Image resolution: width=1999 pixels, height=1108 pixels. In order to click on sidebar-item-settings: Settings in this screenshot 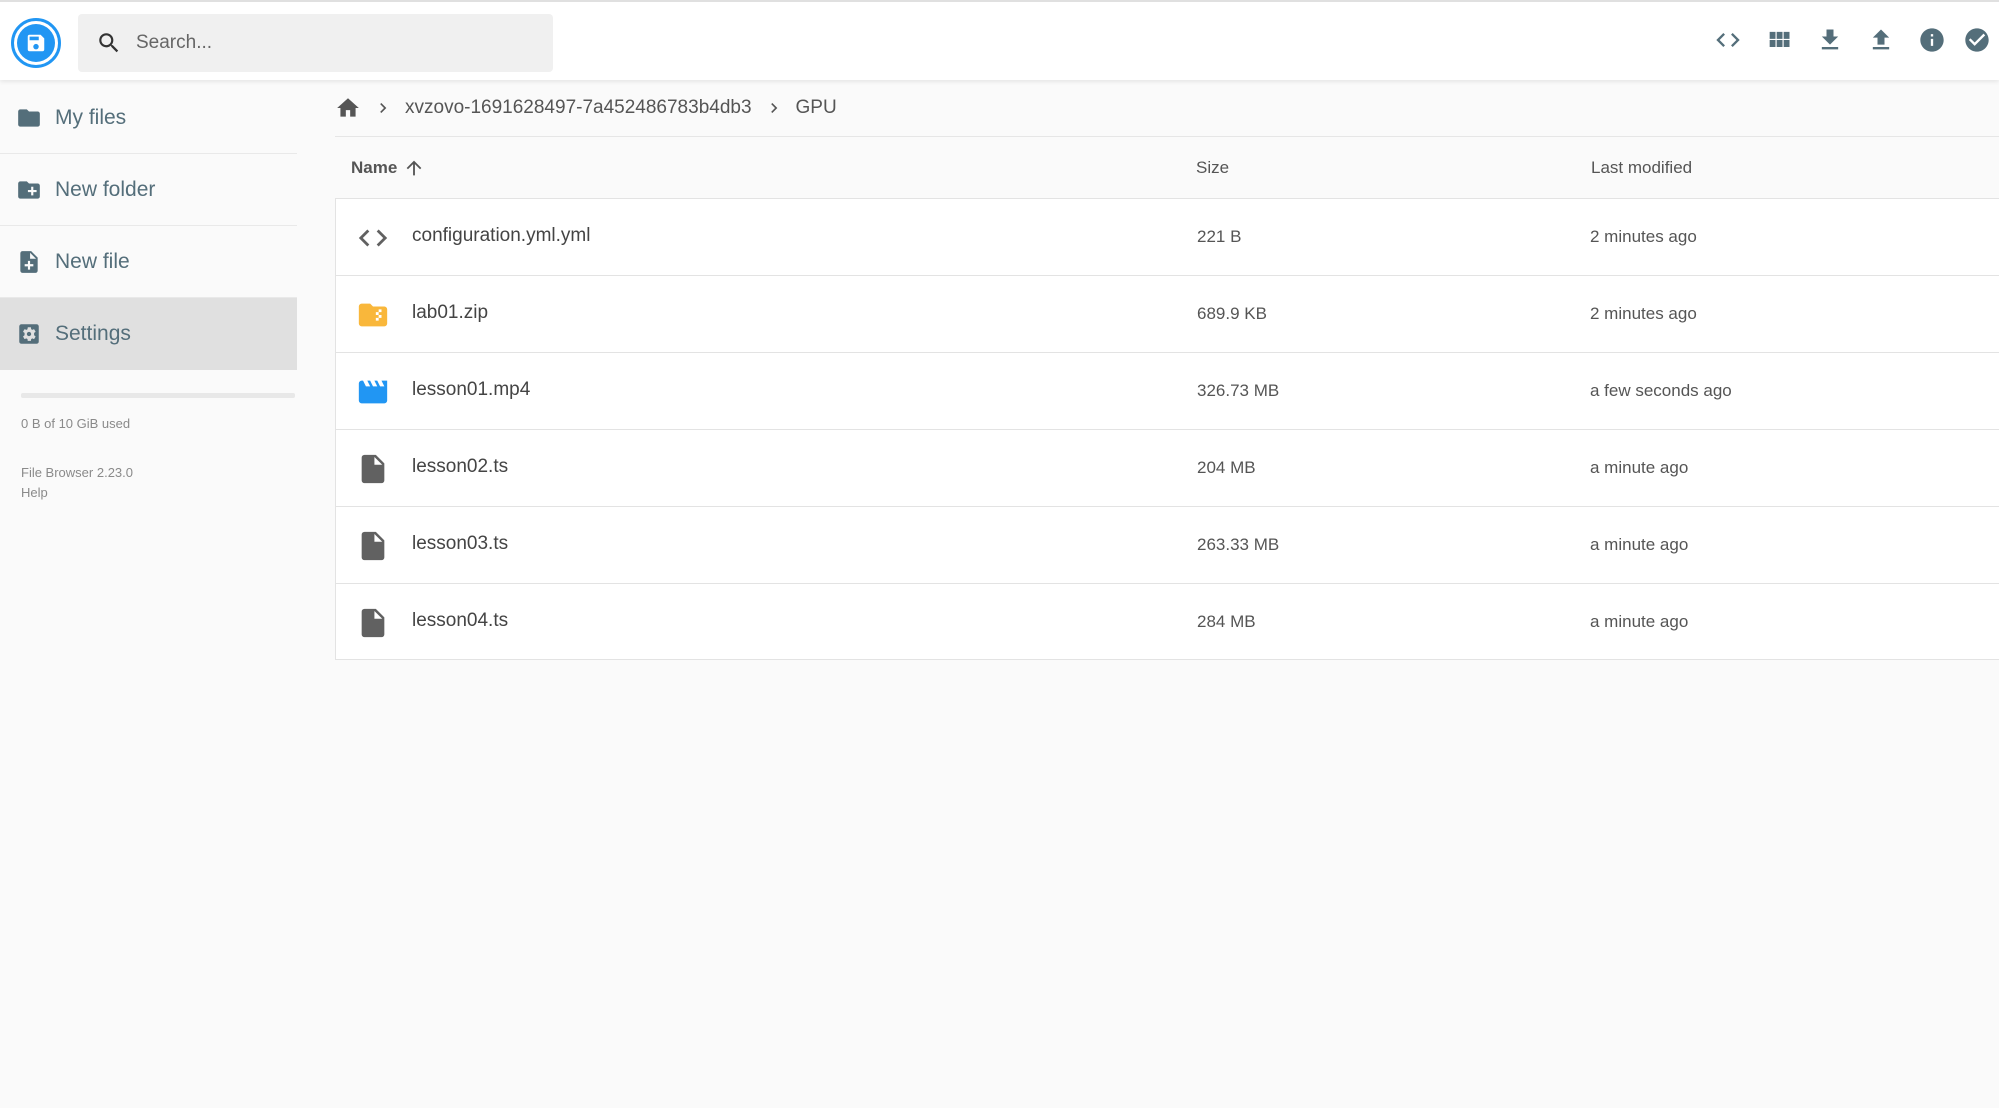, I will do `click(148, 334)`.